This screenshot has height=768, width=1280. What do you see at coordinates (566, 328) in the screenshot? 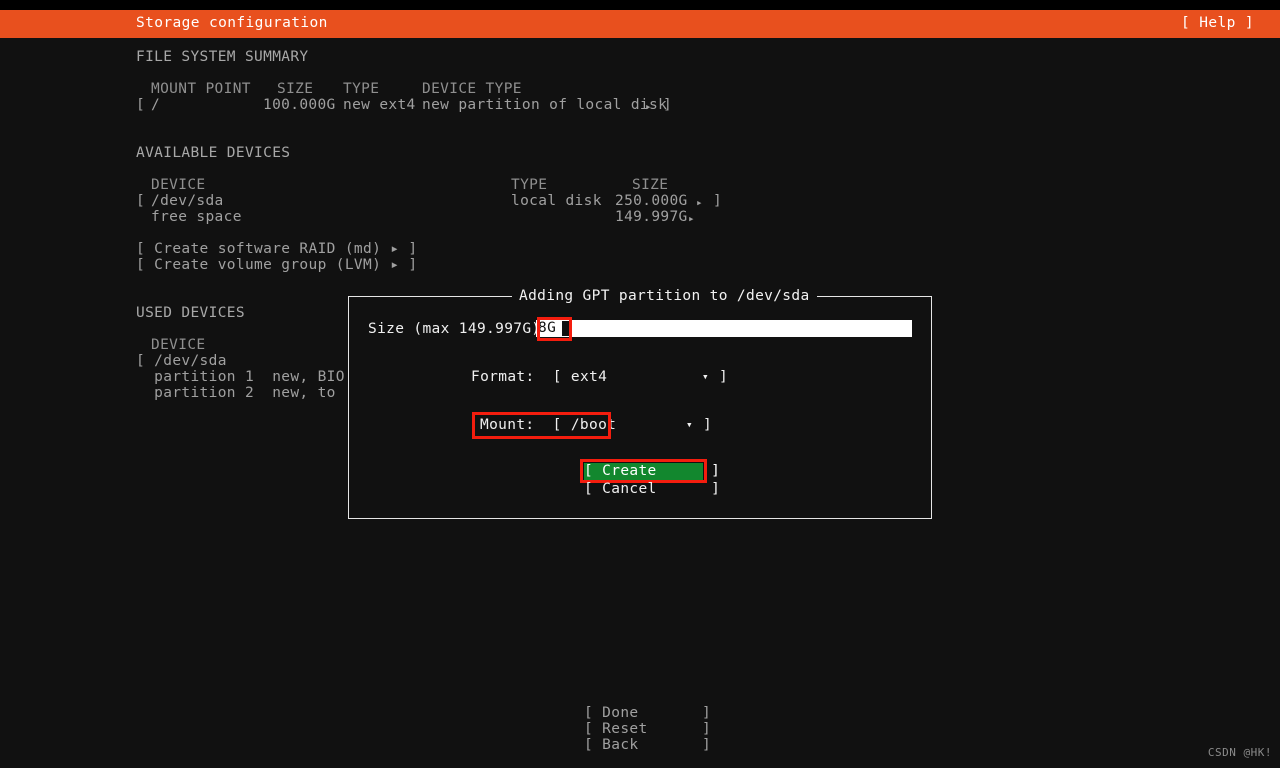
I see `text-cursor` at bounding box center [566, 328].